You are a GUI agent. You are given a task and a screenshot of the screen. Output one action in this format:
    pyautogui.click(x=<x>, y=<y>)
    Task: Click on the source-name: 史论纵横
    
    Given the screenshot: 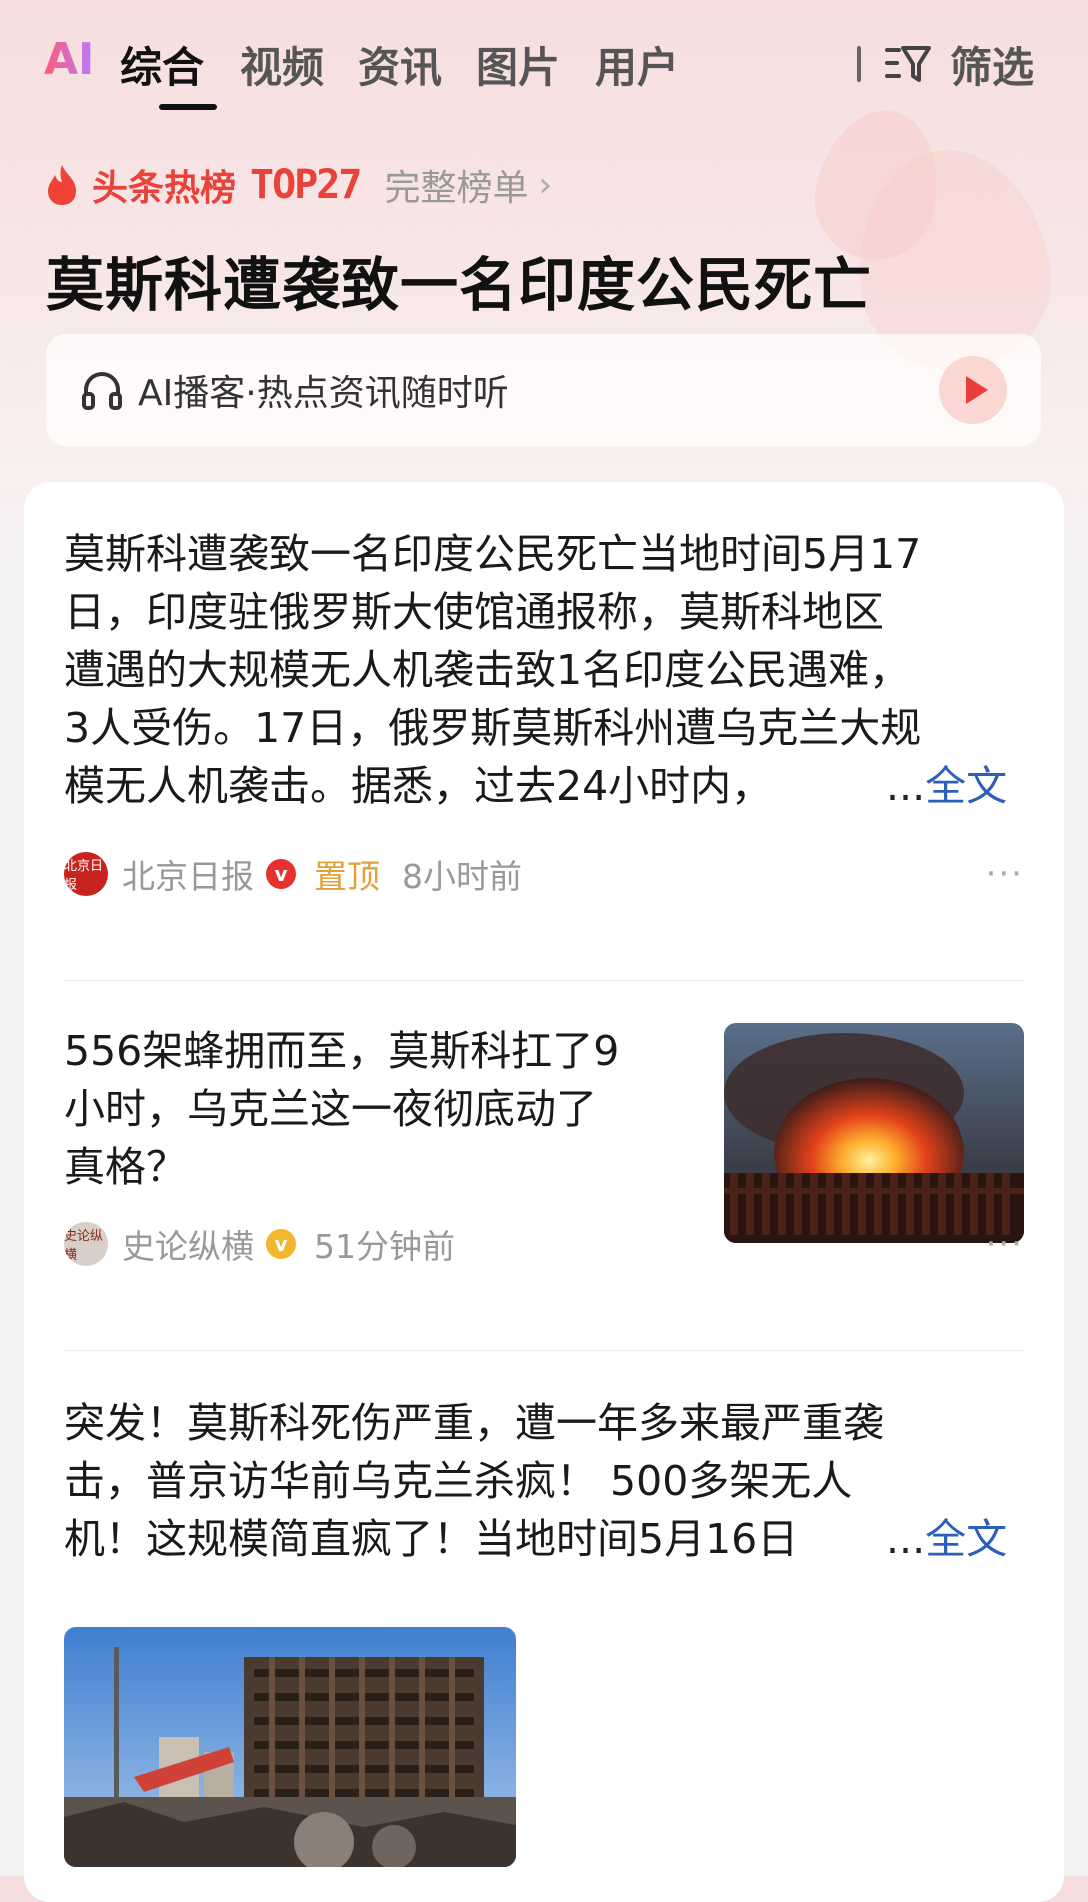 What is the action you would take?
    pyautogui.click(x=188, y=1244)
    